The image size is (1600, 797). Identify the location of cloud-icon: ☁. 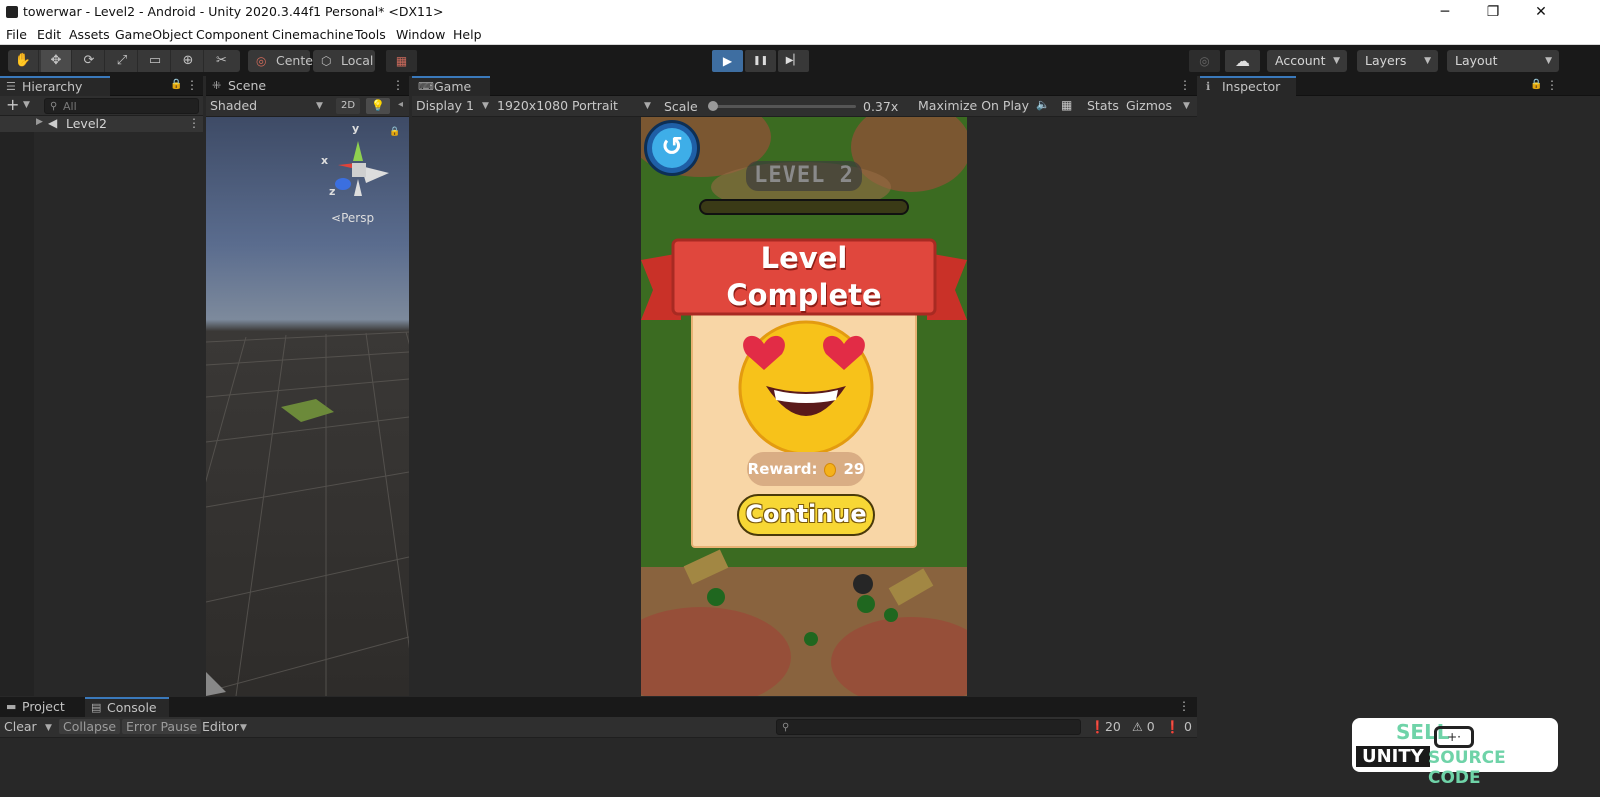
(1242, 61).